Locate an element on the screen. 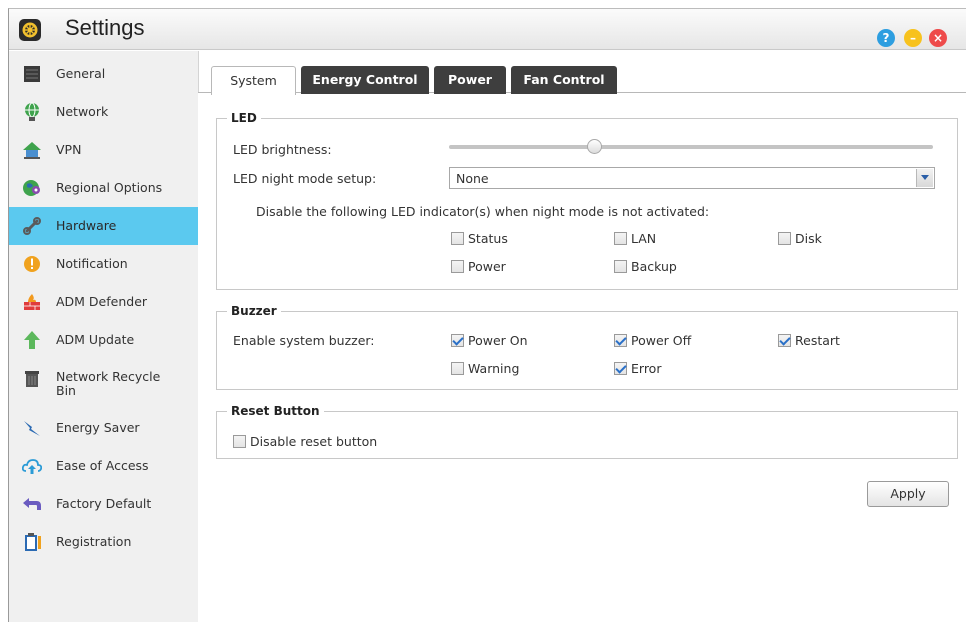 Image resolution: width=966 pixels, height=622 pixels. sidebar-item-general: General is located at coordinates (103, 74).